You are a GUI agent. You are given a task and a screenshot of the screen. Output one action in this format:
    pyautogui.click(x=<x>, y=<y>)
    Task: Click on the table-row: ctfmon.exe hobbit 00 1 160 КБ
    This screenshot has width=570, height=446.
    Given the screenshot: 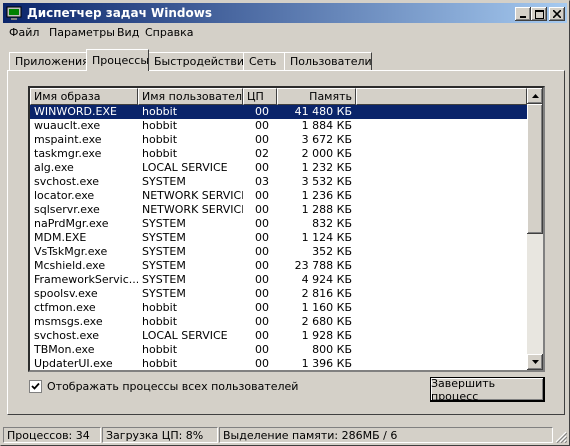 What is the action you would take?
    pyautogui.click(x=278, y=308)
    